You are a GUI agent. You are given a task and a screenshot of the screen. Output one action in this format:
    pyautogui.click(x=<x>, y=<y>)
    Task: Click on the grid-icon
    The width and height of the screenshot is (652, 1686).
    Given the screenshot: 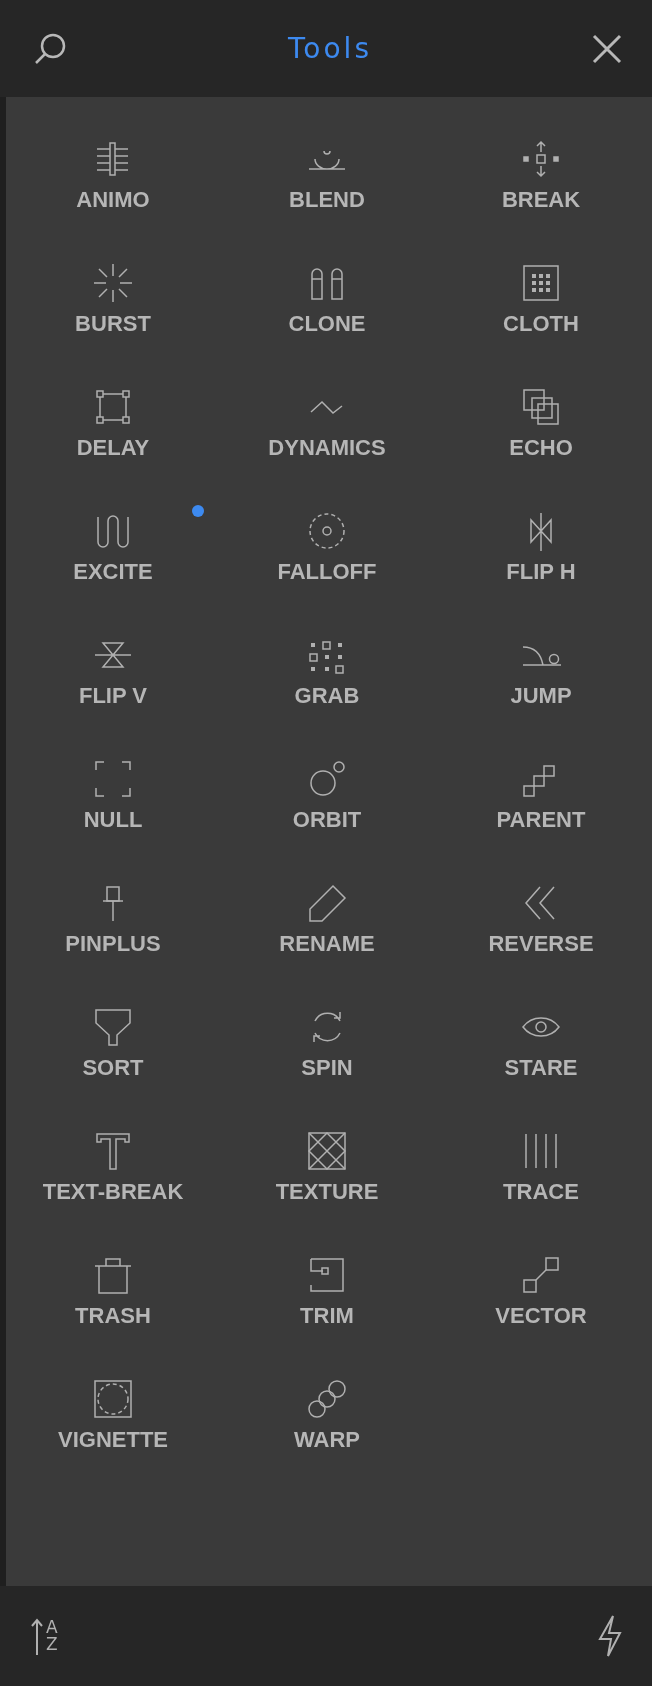 What is the action you would take?
    pyautogui.click(x=541, y=283)
    